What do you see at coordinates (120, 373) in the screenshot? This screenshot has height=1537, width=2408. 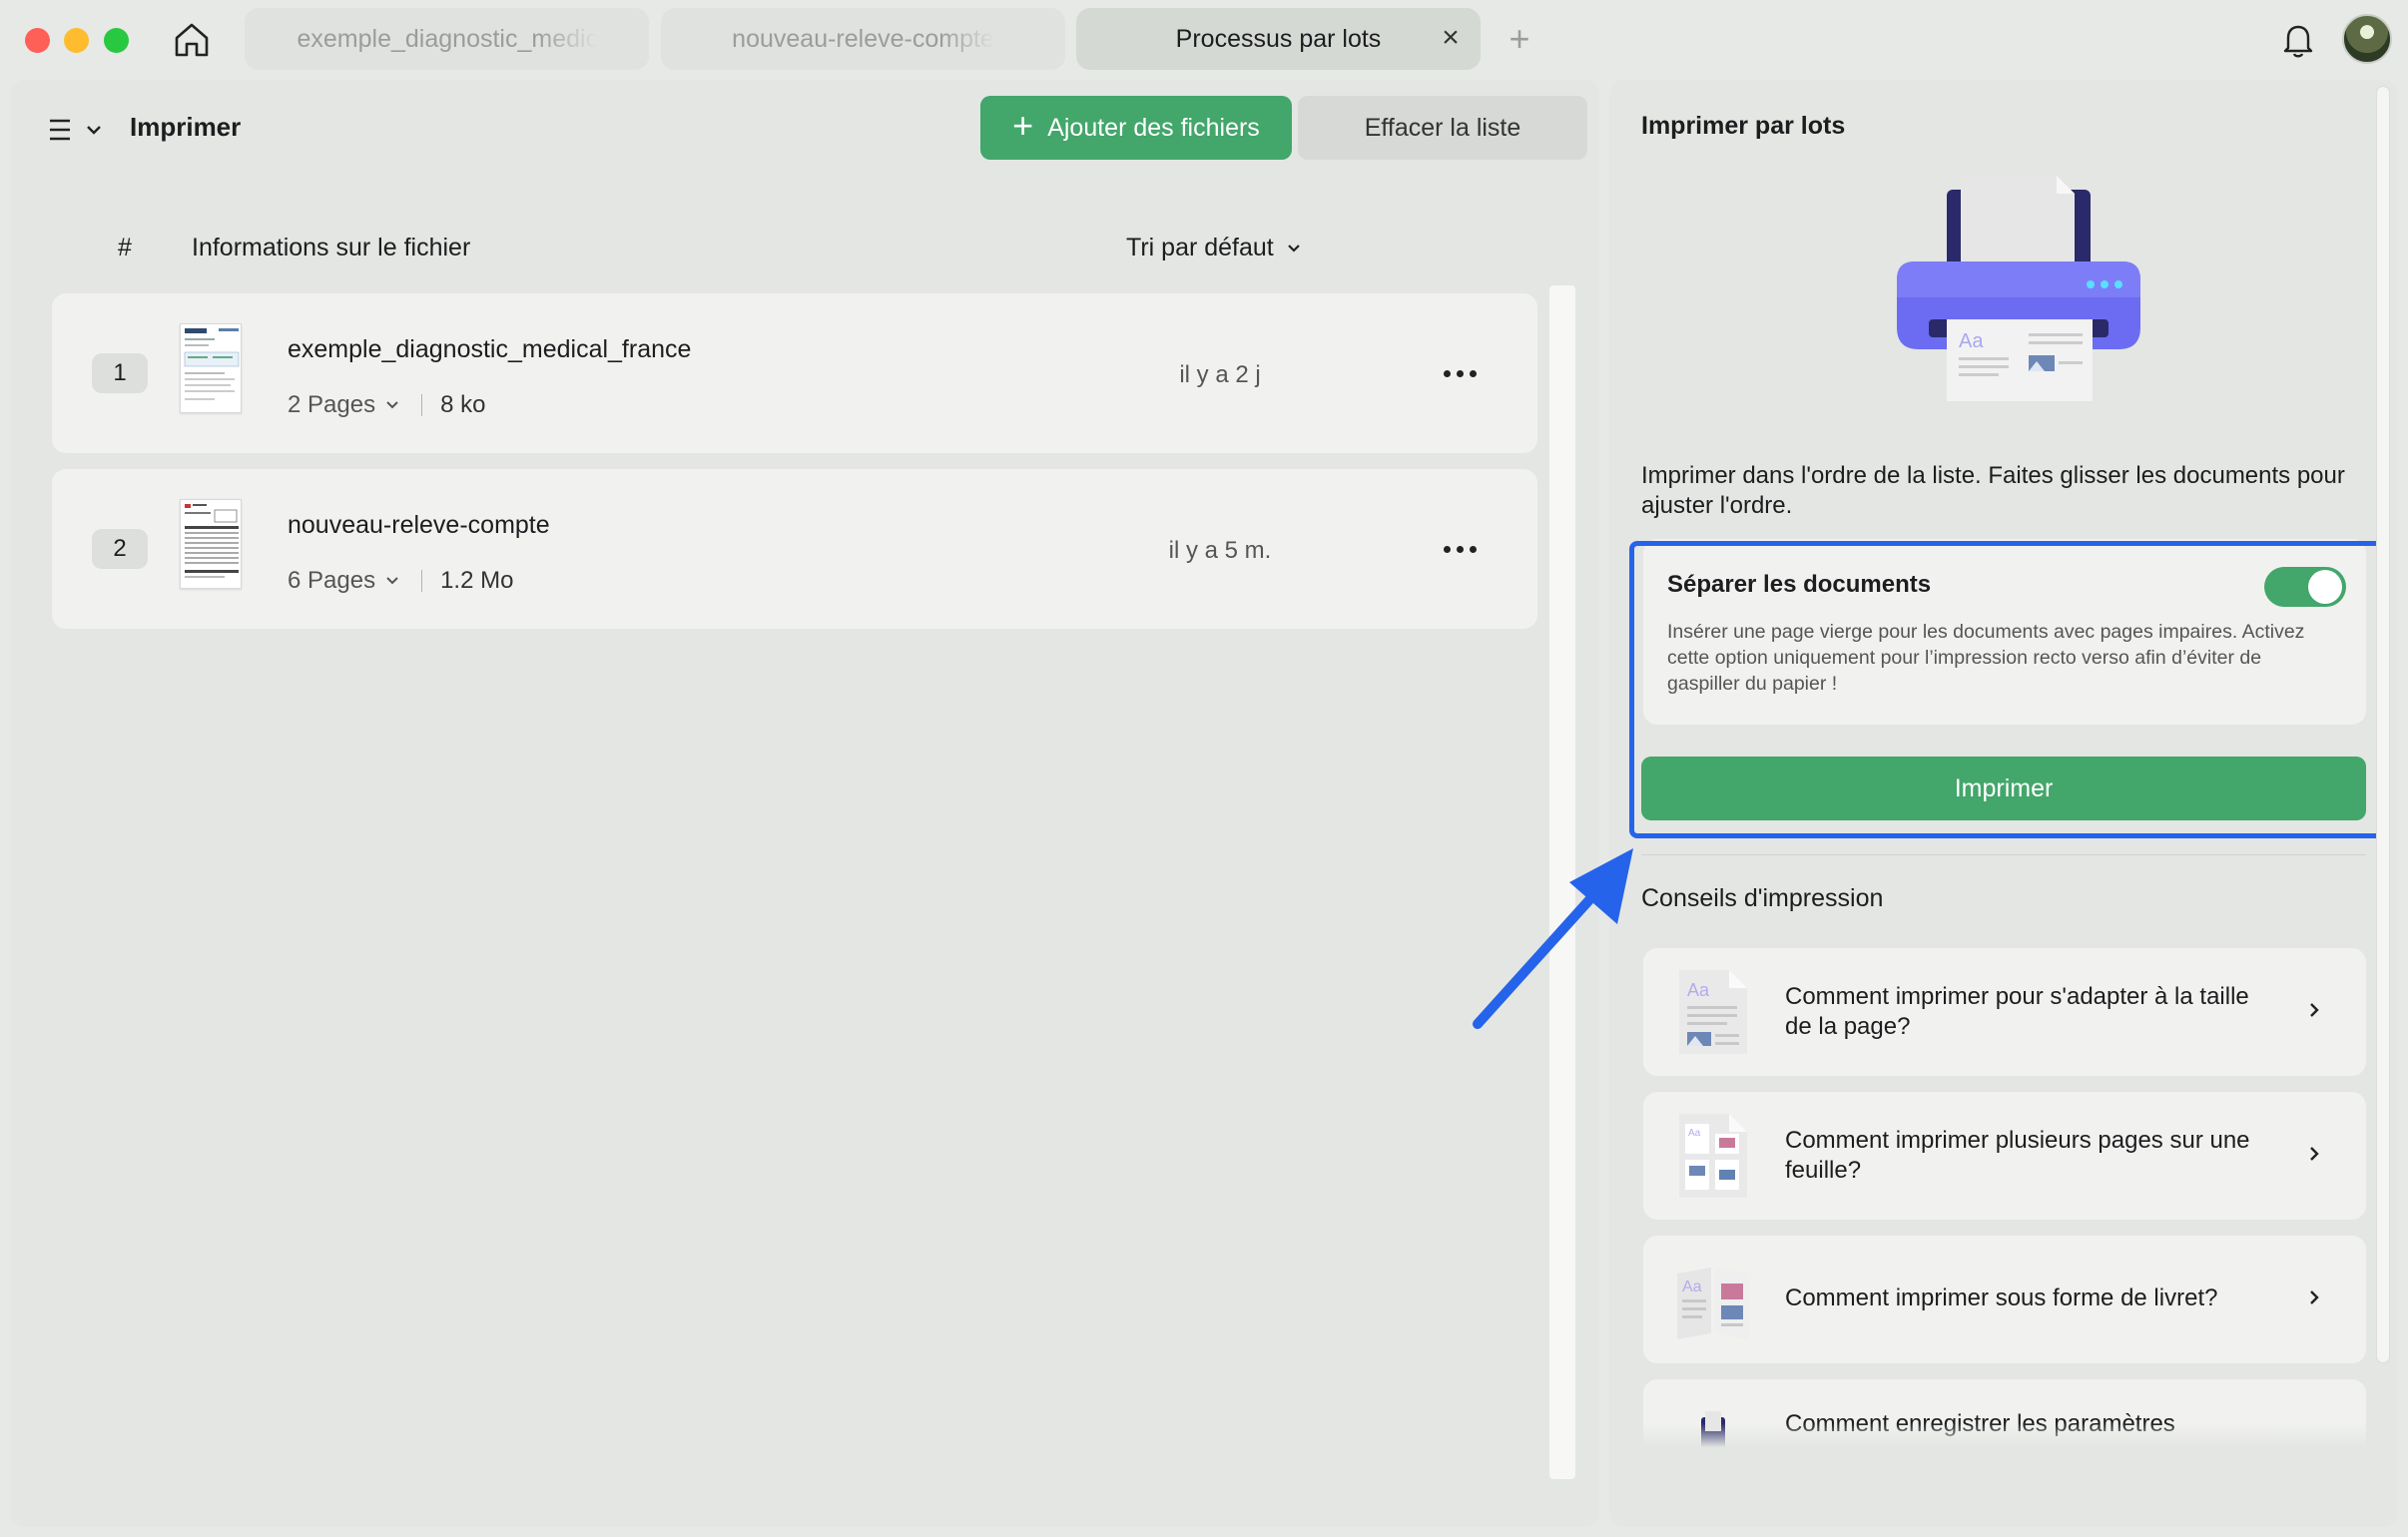 I see `row-index: 1` at bounding box center [120, 373].